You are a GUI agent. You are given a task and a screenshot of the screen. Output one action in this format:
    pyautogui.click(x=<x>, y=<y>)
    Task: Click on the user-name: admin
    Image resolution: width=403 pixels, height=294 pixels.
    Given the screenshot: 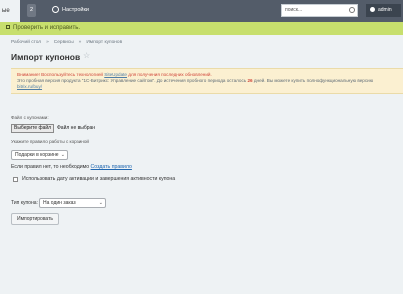 What is the action you would take?
    pyautogui.click(x=385, y=10)
    